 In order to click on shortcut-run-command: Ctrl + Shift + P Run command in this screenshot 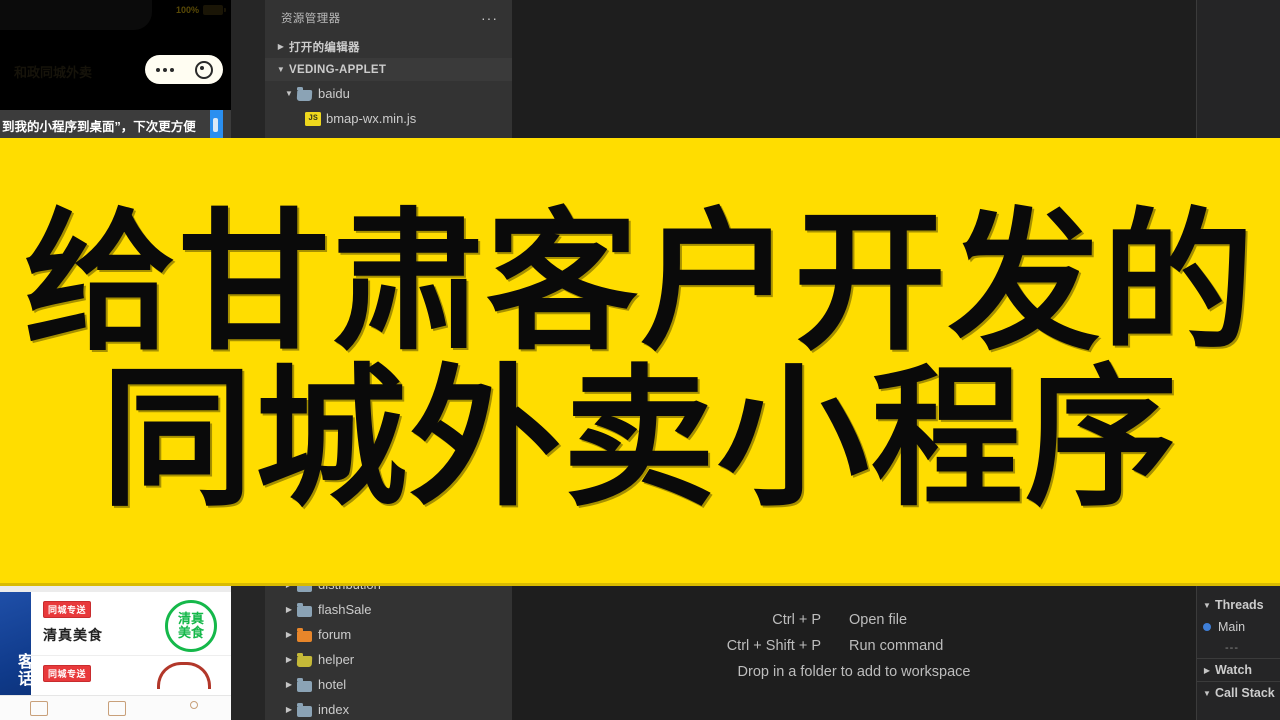, I will do `click(854, 646)`.